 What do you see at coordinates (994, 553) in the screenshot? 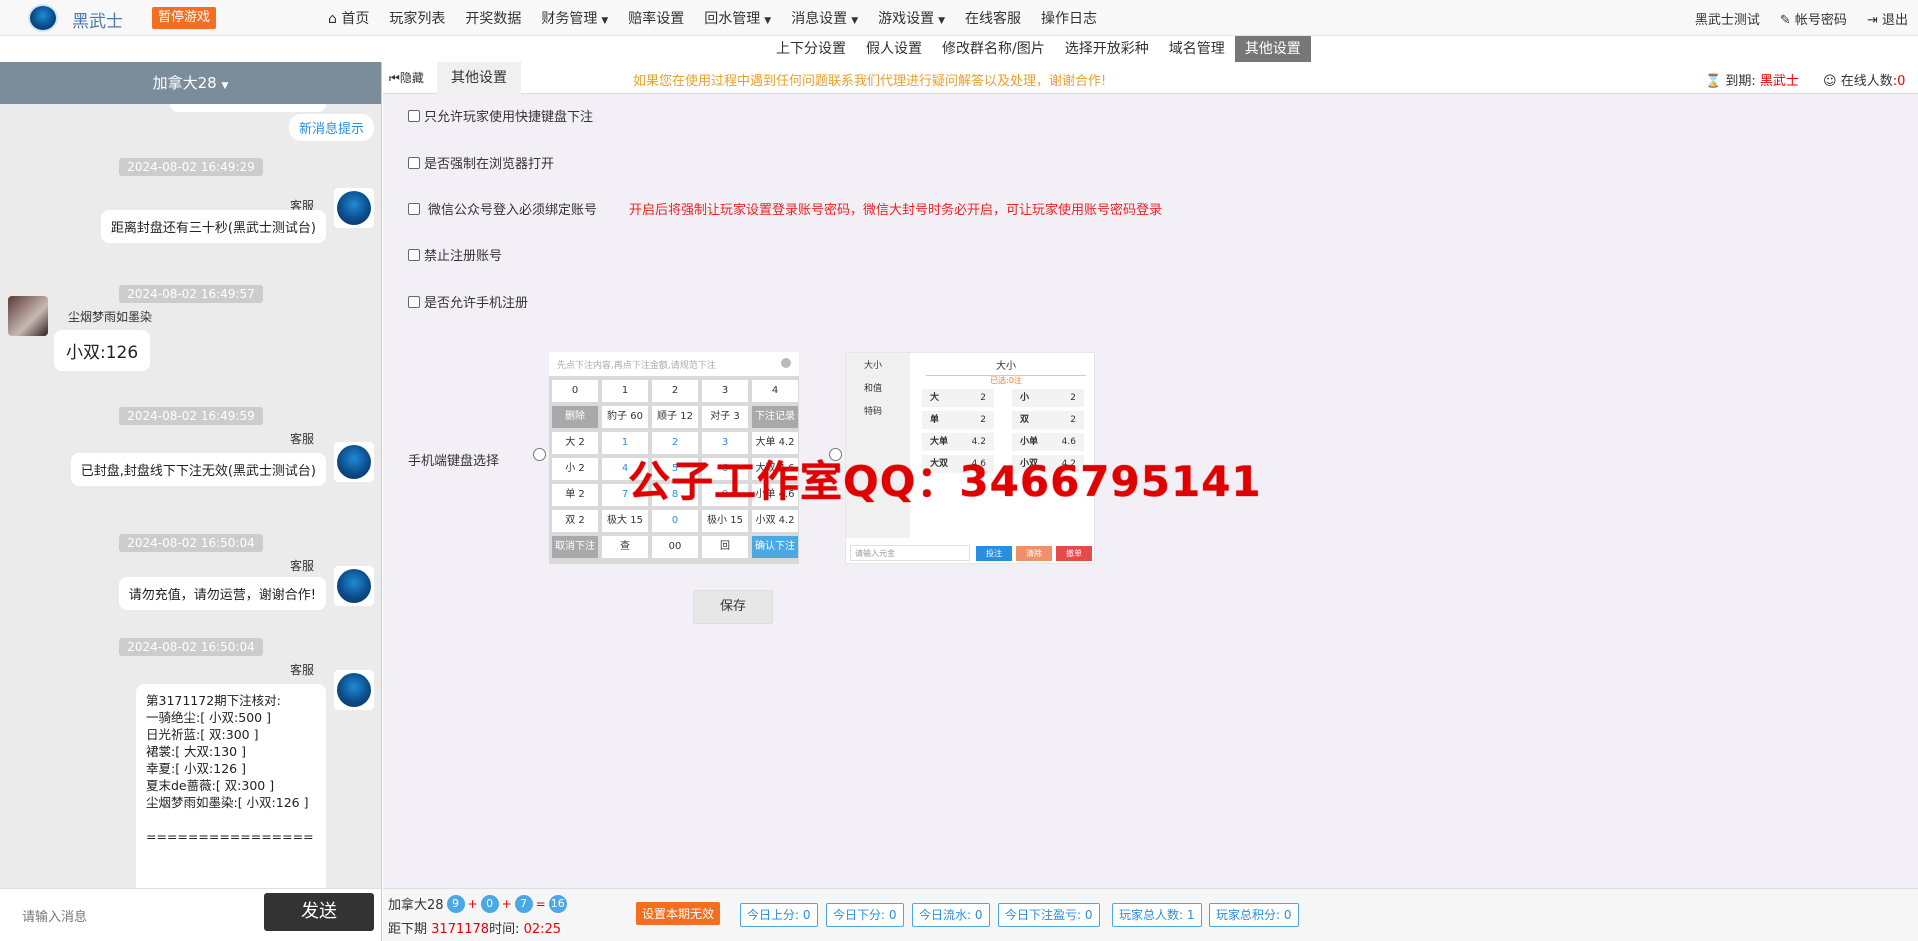
I see `kb2-button: 投注` at bounding box center [994, 553].